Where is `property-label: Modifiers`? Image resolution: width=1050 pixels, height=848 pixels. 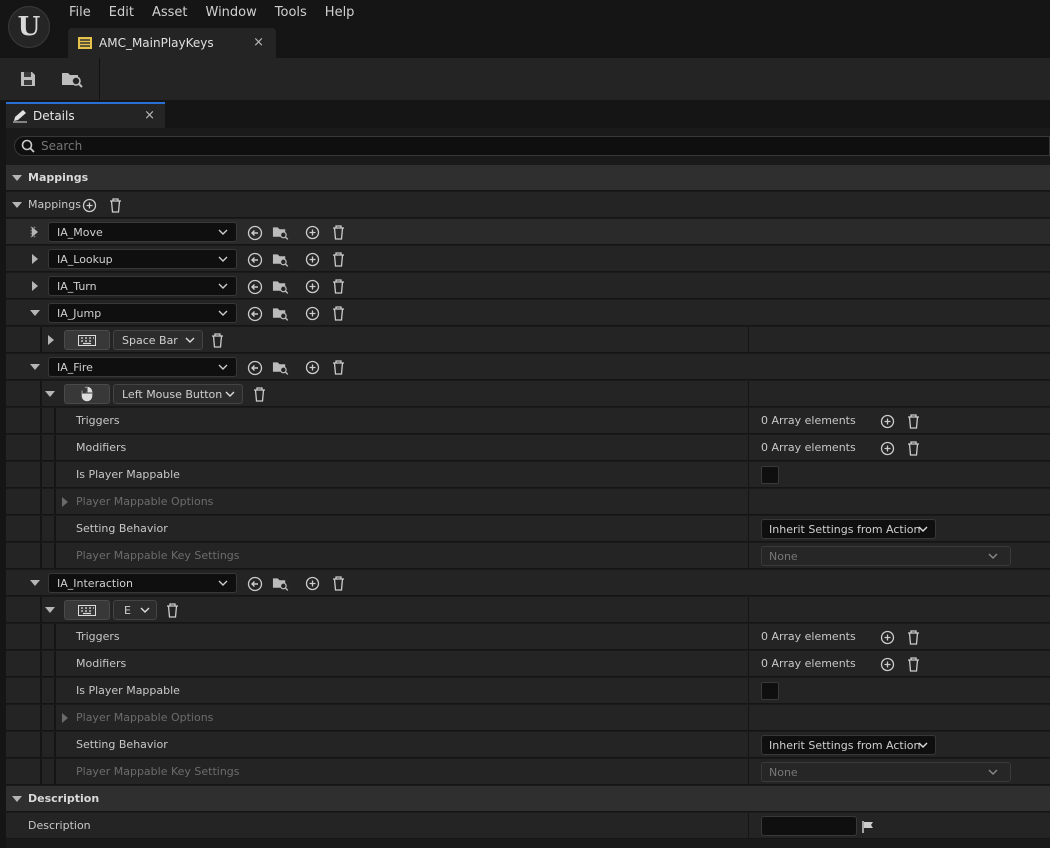 property-label: Modifiers is located at coordinates (101, 663).